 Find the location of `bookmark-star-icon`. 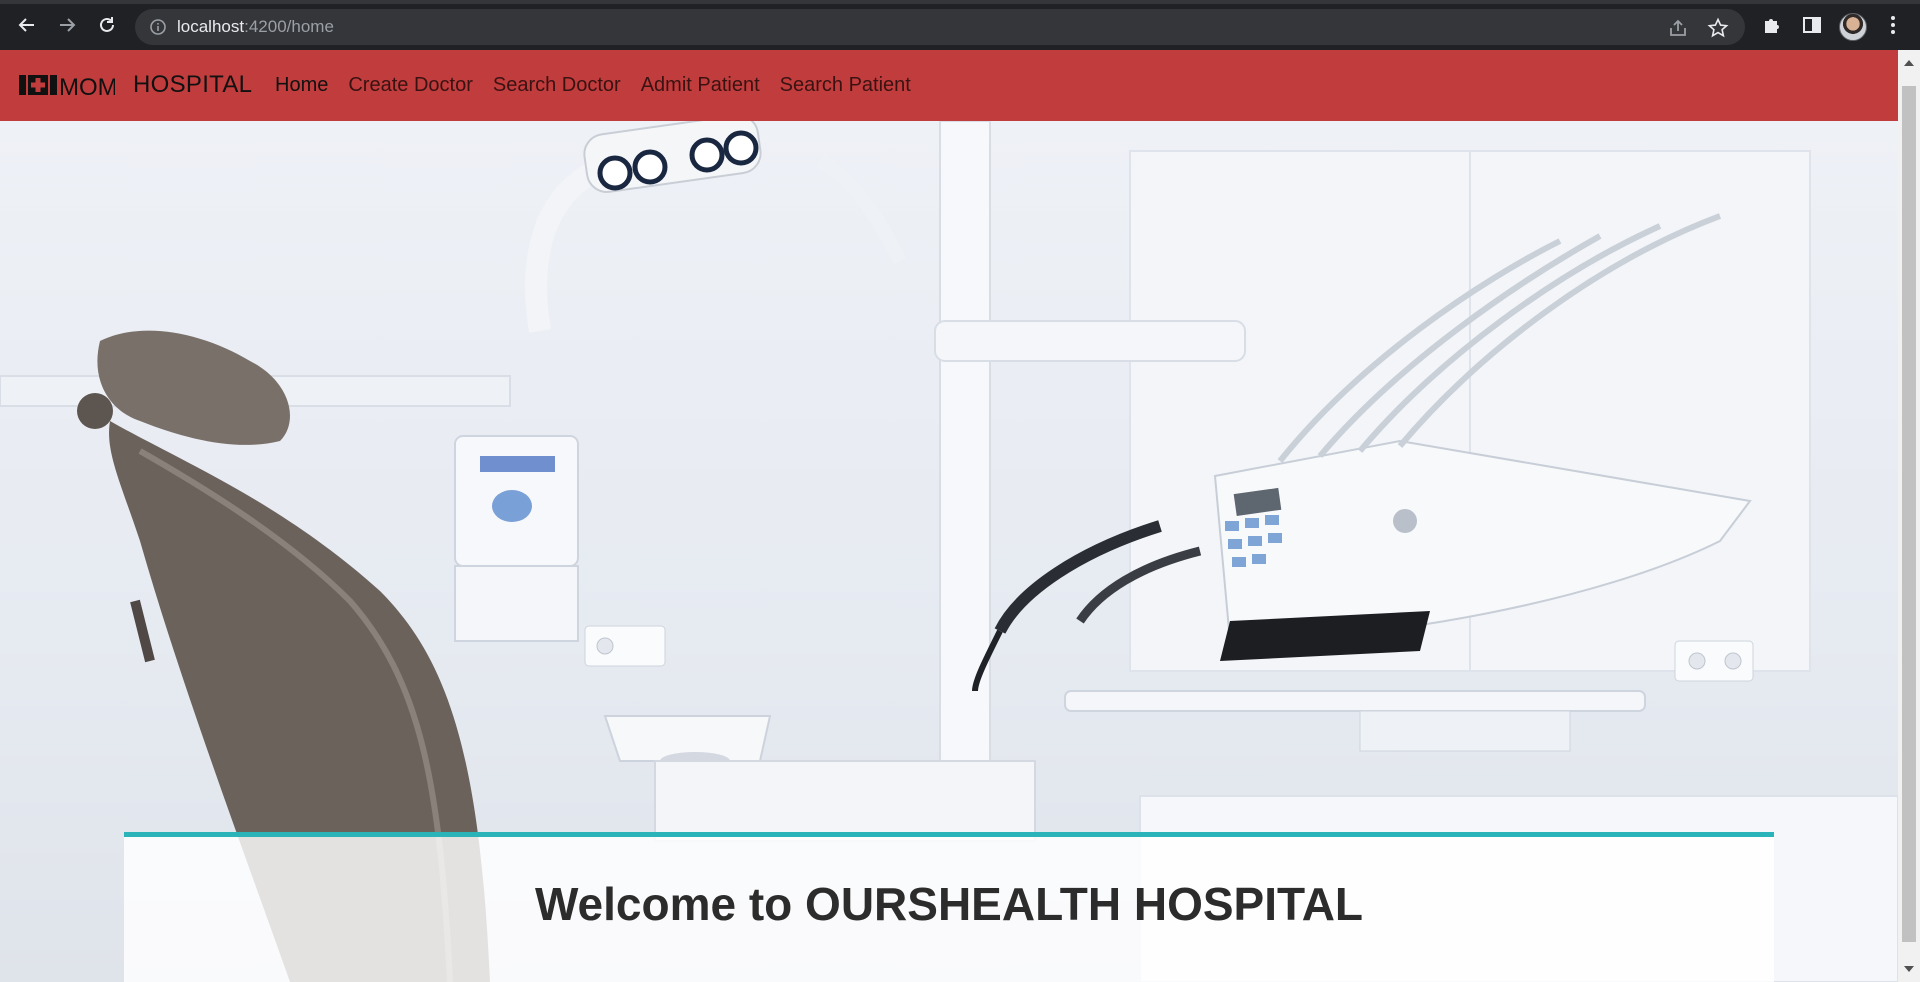

bookmark-star-icon is located at coordinates (1718, 28).